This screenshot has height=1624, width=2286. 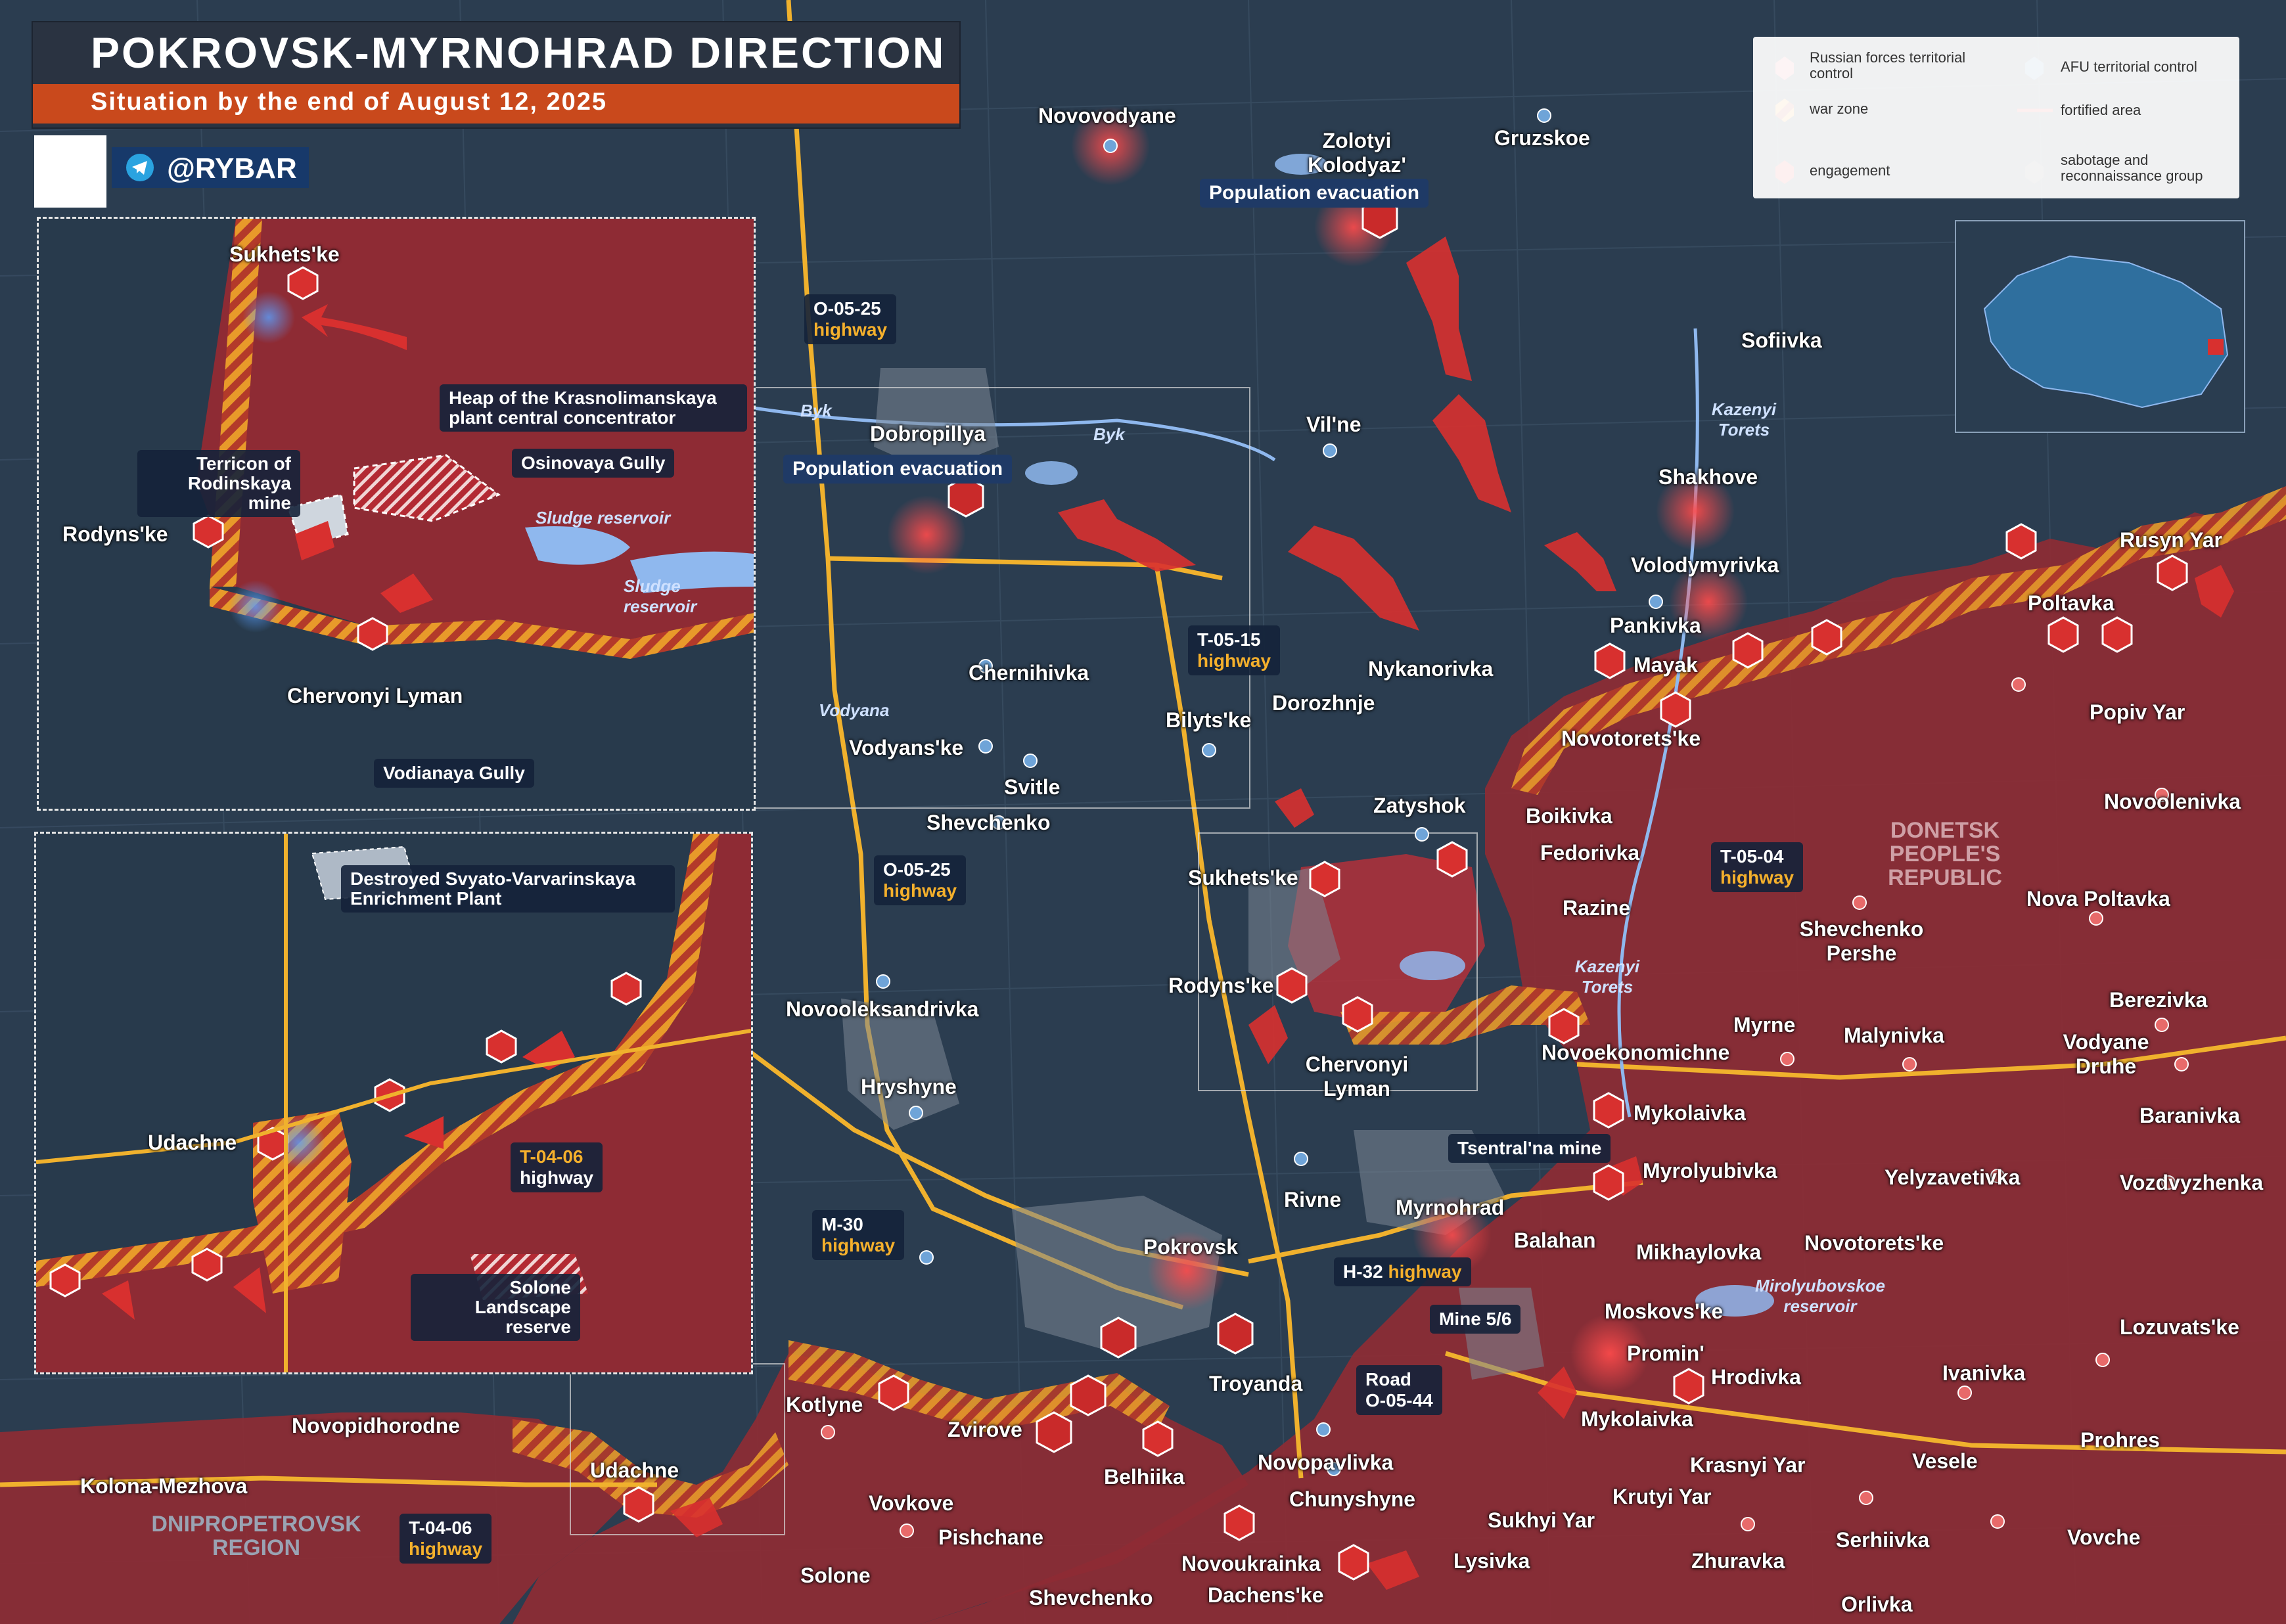 What do you see at coordinates (1945, 854) in the screenshot?
I see `region-dpr: DONETSK PEOPLE'S REPUBLIC` at bounding box center [1945, 854].